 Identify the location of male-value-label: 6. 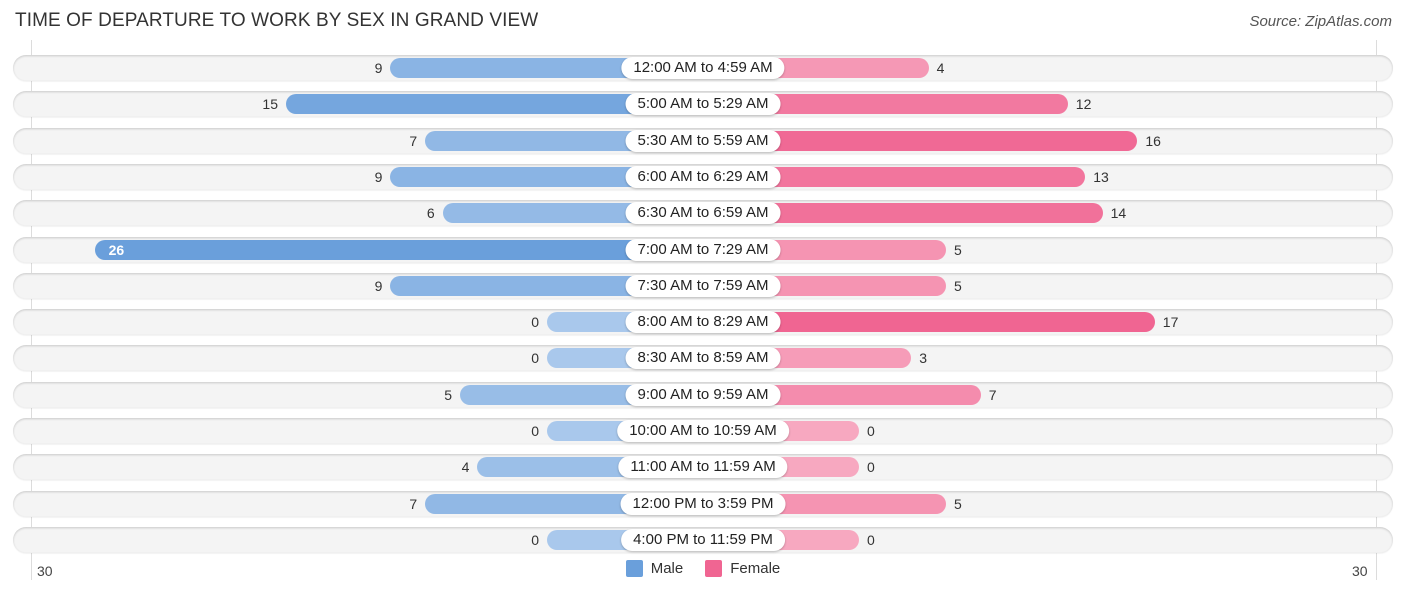
(430, 213).